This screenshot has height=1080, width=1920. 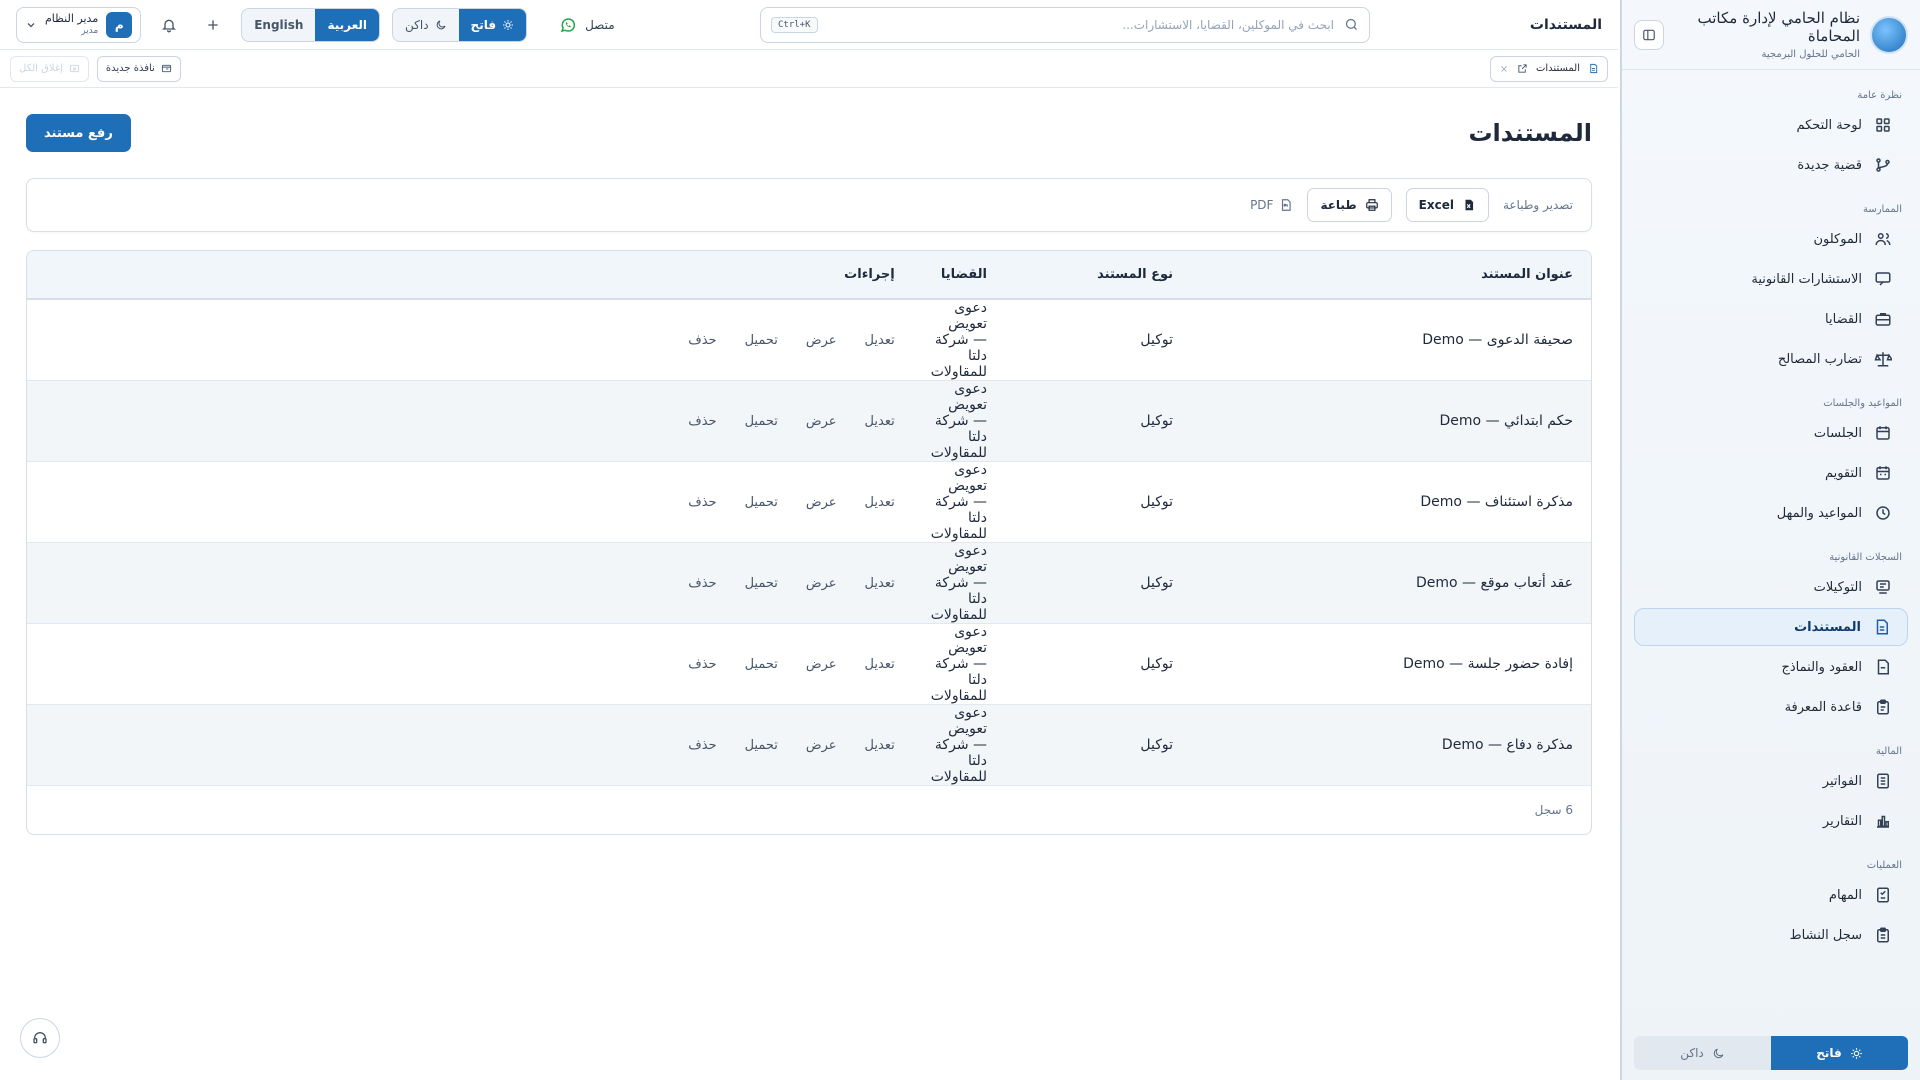 I want to click on search-icon, so click(x=1351, y=24).